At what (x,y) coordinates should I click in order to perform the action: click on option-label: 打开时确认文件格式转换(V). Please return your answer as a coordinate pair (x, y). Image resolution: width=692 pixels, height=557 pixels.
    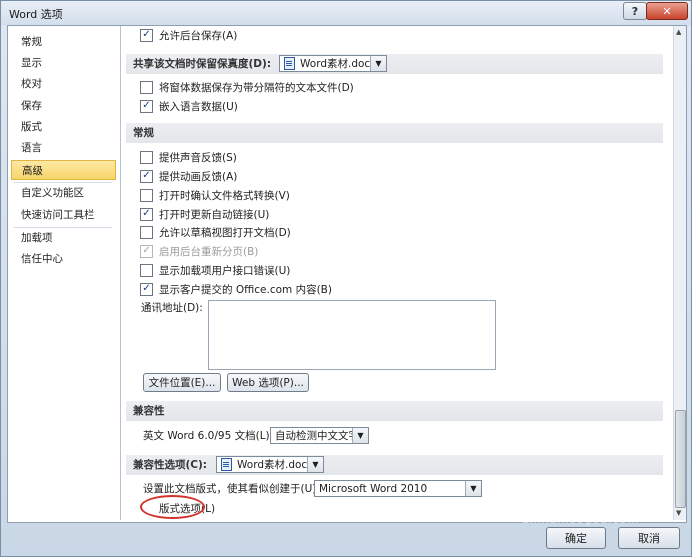
    Looking at the image, I should click on (224, 195).